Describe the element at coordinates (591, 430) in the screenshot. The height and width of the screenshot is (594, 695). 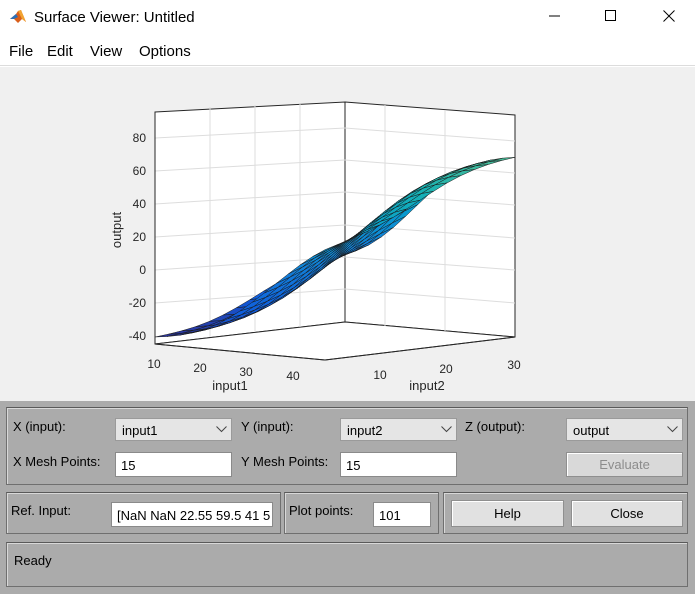
I see `z-output-select-value: output` at that location.